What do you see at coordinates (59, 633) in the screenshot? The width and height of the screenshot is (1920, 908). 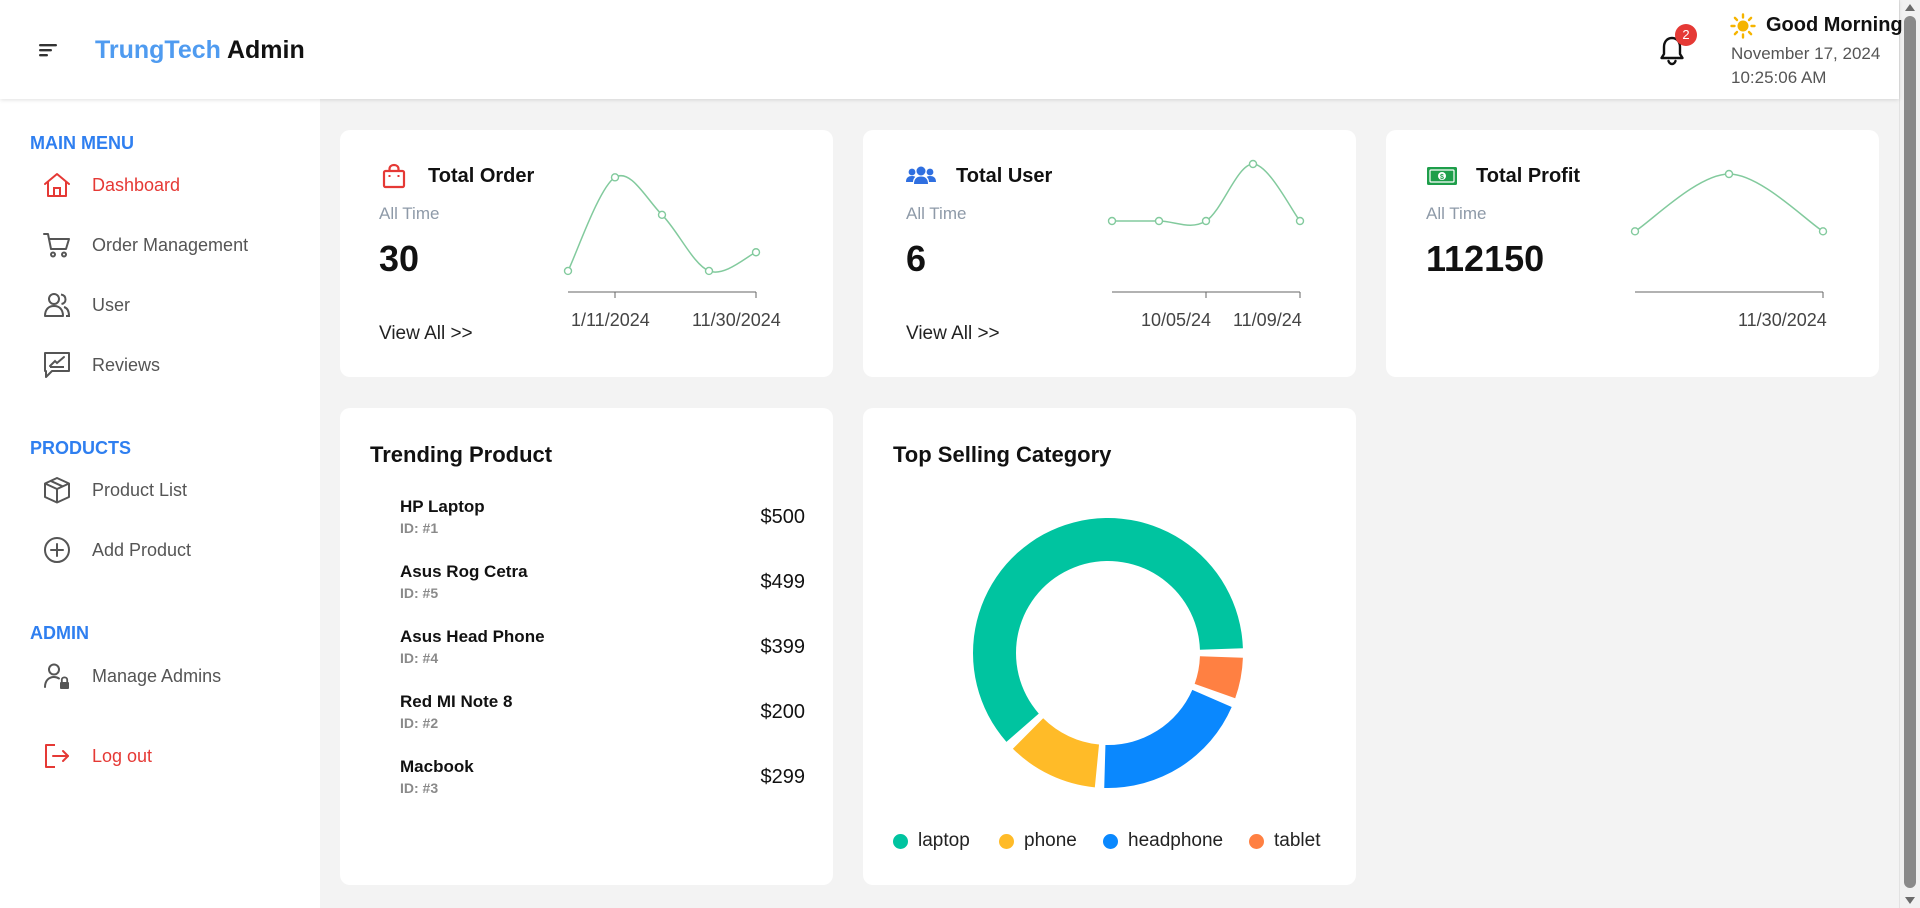 I see `admin-section-title: ADMIN` at bounding box center [59, 633].